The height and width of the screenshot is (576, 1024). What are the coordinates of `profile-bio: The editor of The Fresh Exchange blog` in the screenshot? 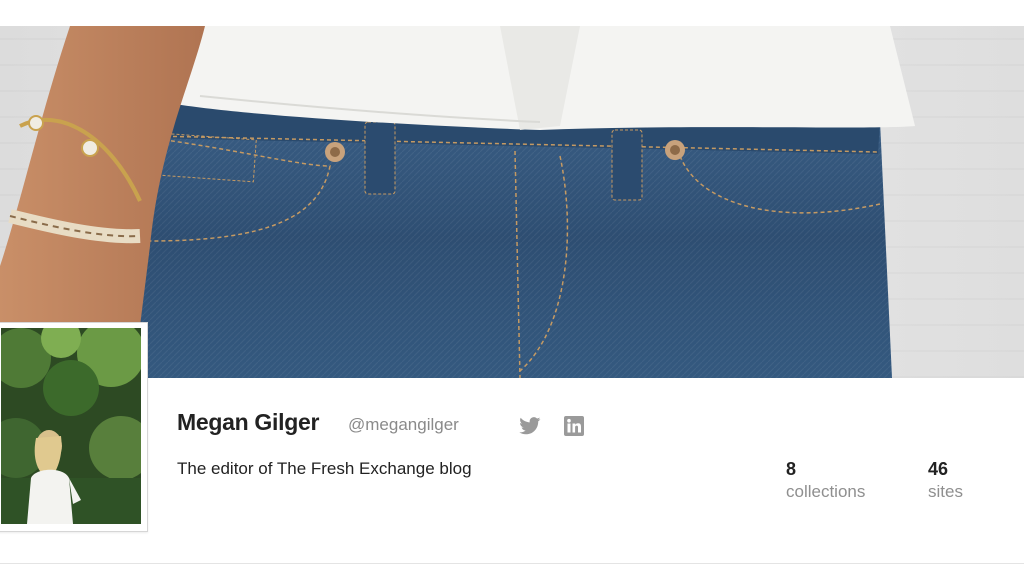 It's located at (324, 468).